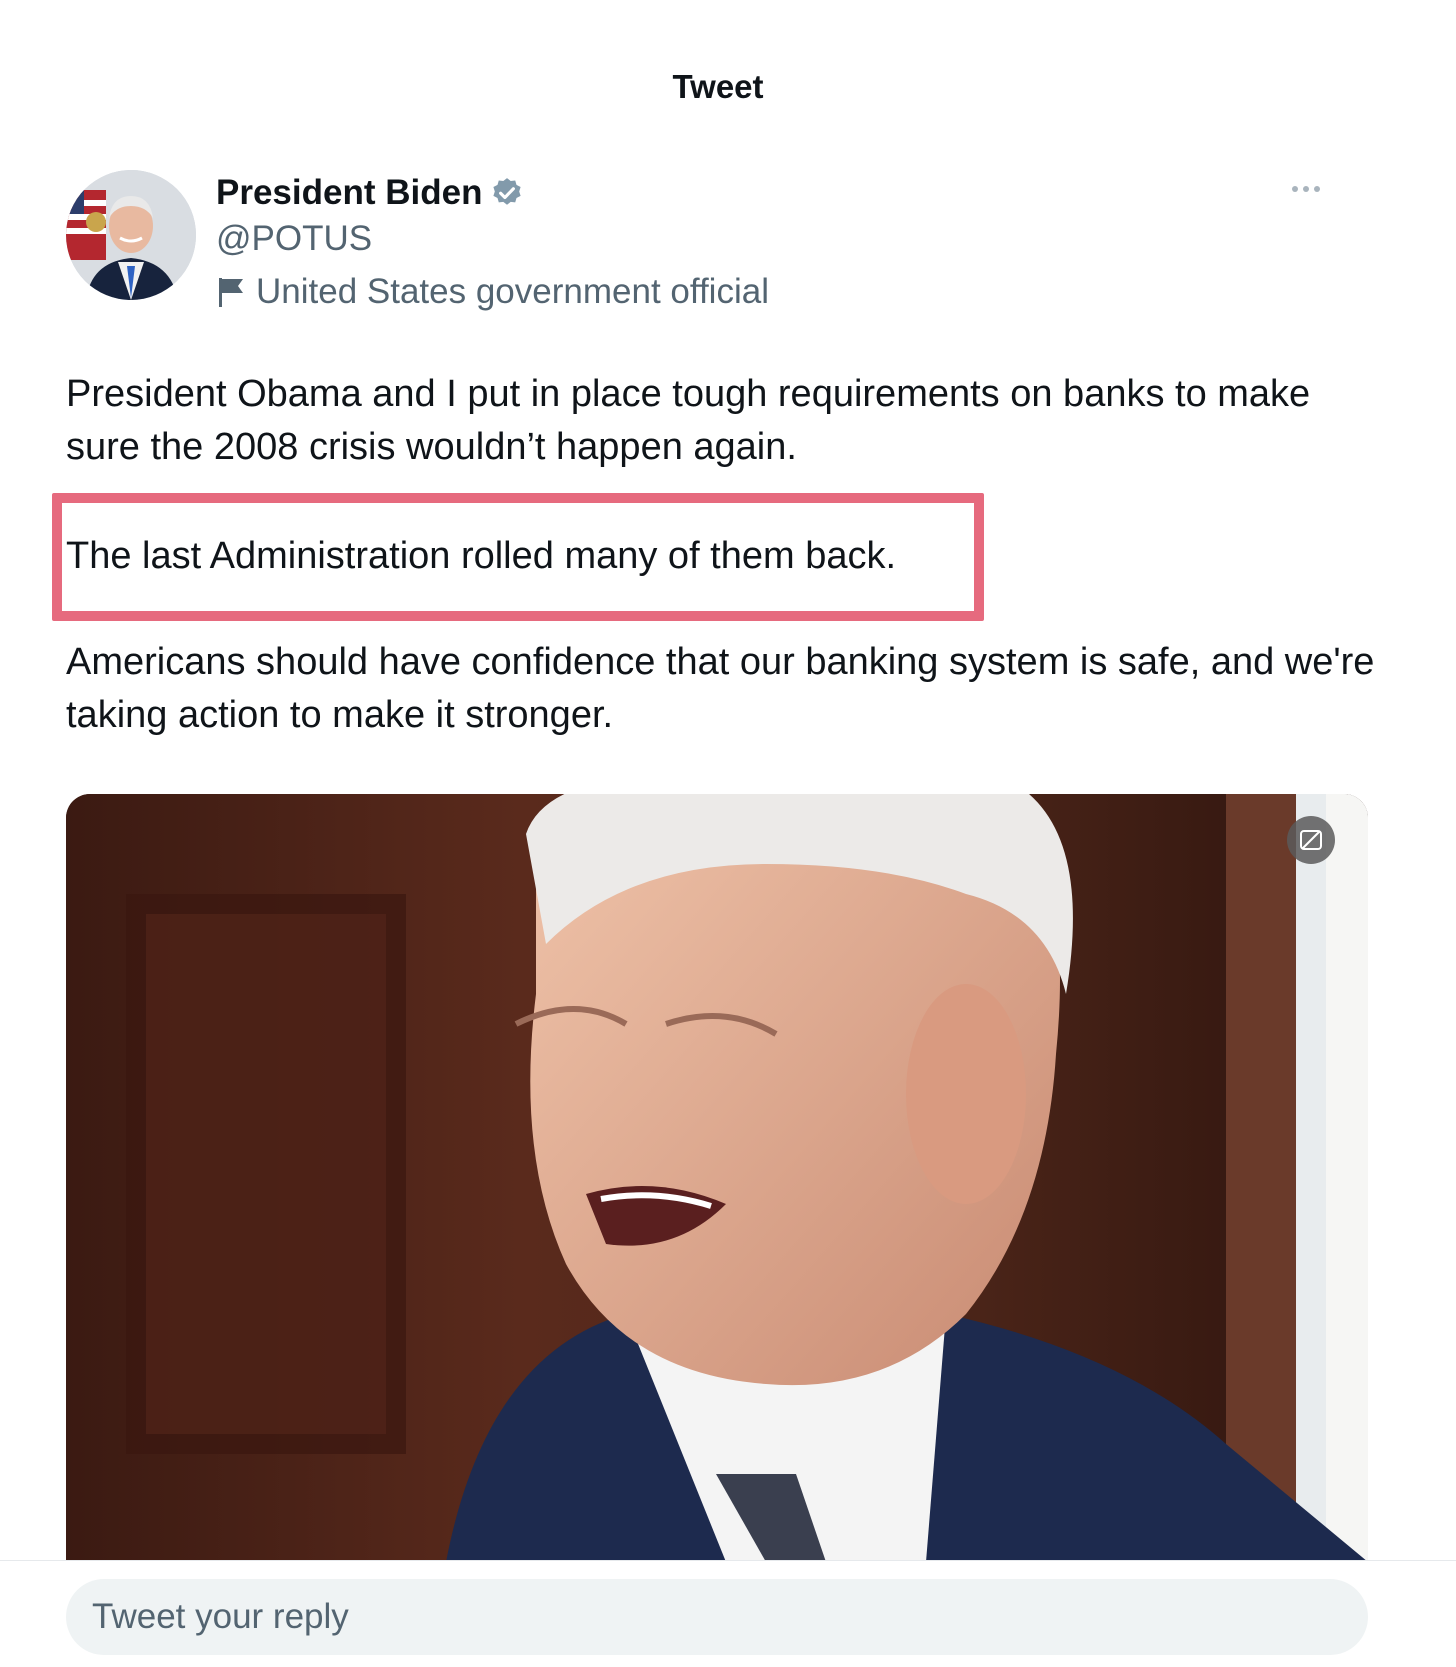 The image size is (1456, 1667). Describe the element at coordinates (492, 239) in the screenshot. I see `user-handle: @POTUS` at that location.